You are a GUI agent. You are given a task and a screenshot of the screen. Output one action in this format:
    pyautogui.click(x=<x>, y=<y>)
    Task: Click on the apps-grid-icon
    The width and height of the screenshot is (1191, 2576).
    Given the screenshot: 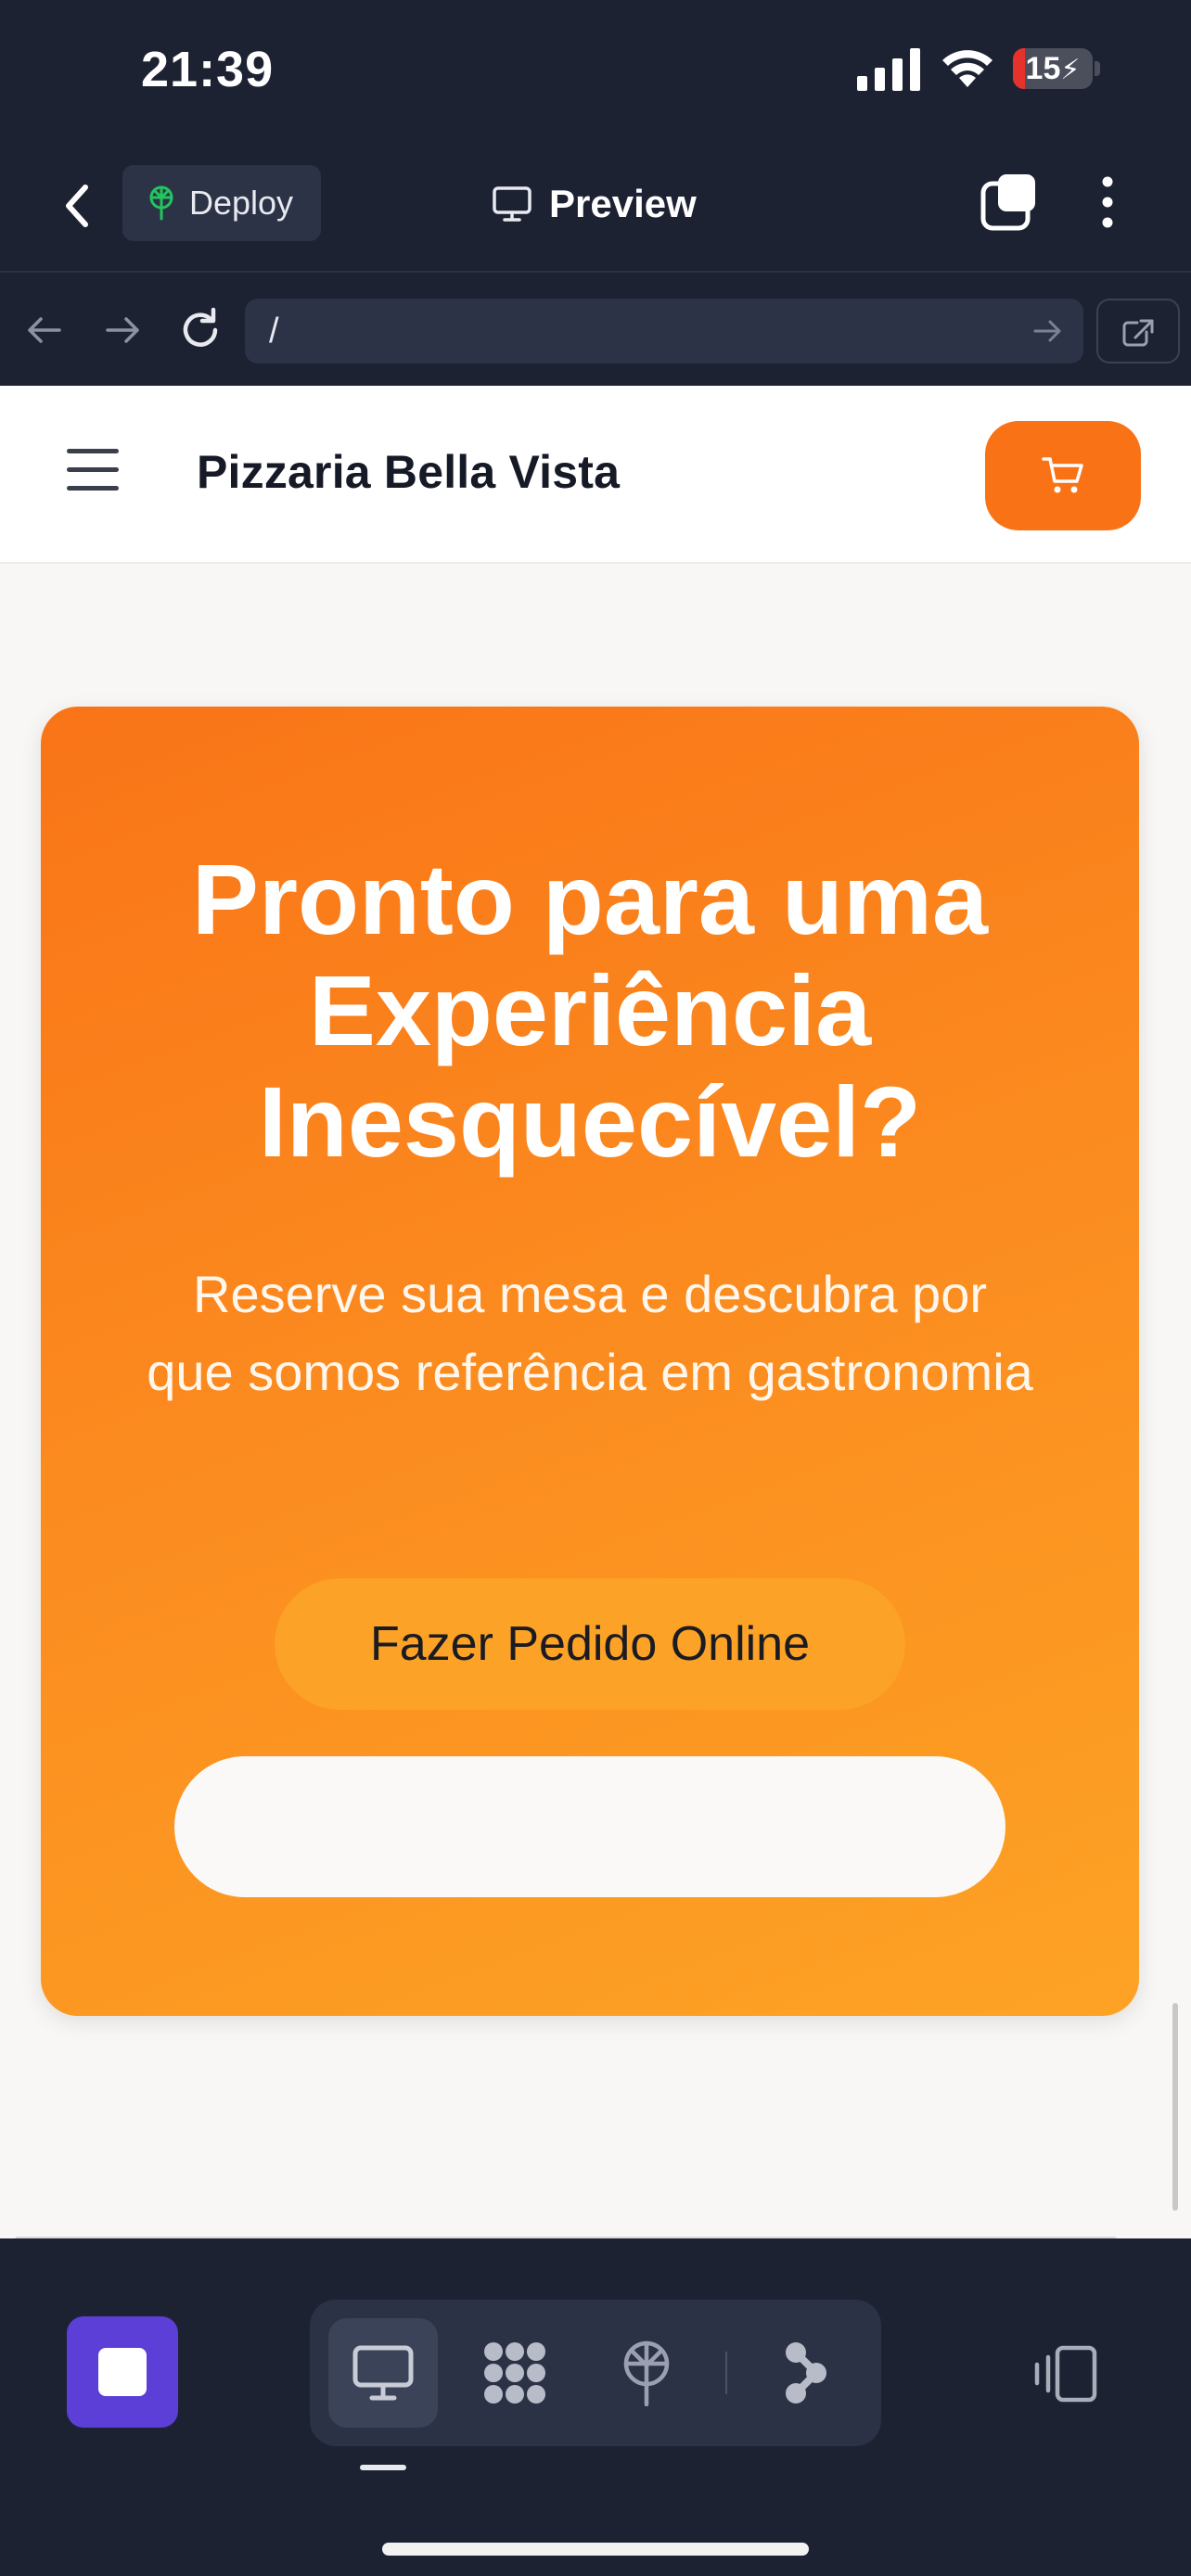 What is the action you would take?
    pyautogui.click(x=514, y=2373)
    